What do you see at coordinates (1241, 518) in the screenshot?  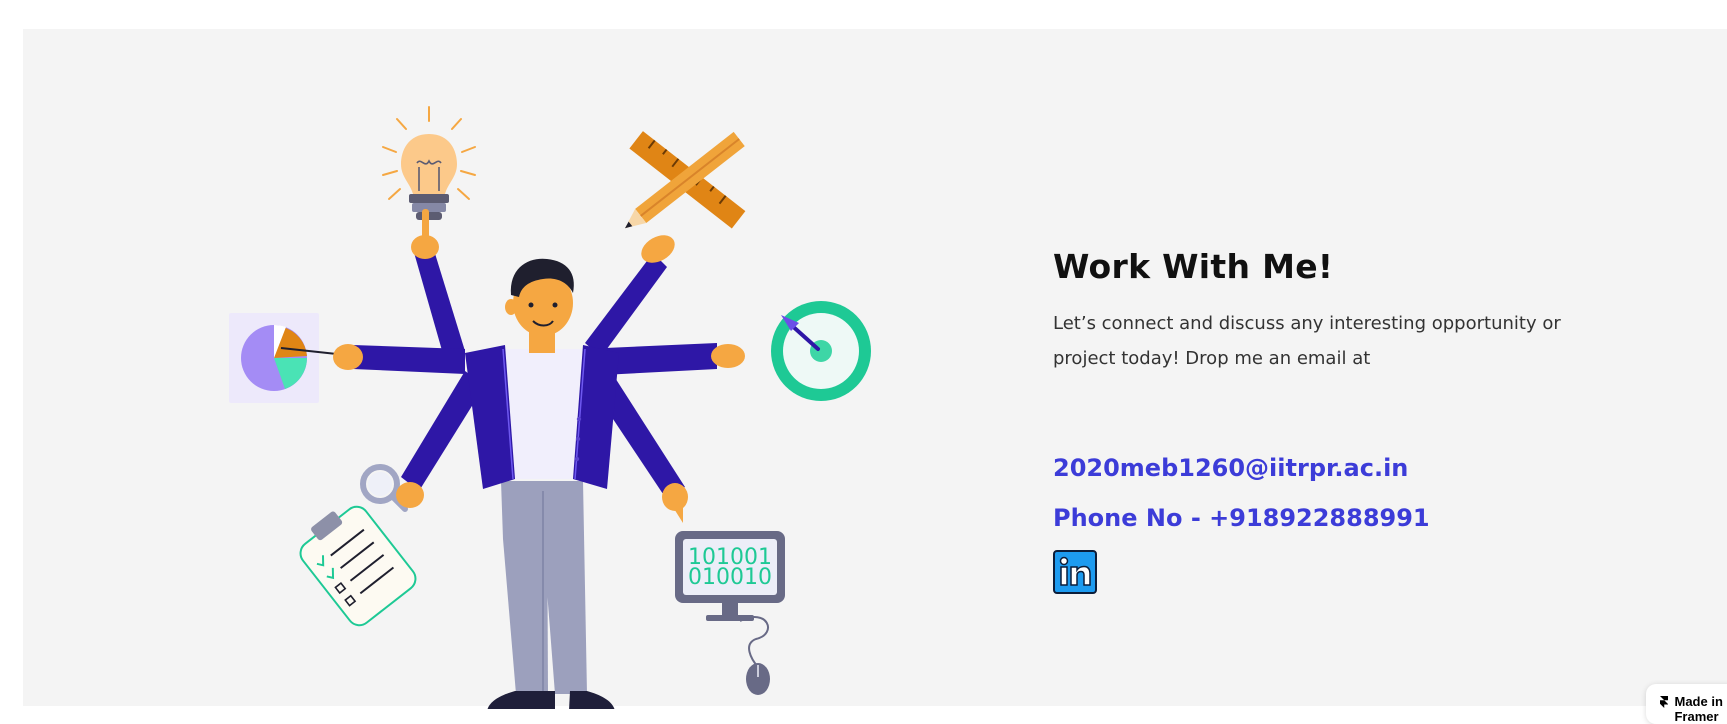 I see `phone-number: Phone No - +918922888991` at bounding box center [1241, 518].